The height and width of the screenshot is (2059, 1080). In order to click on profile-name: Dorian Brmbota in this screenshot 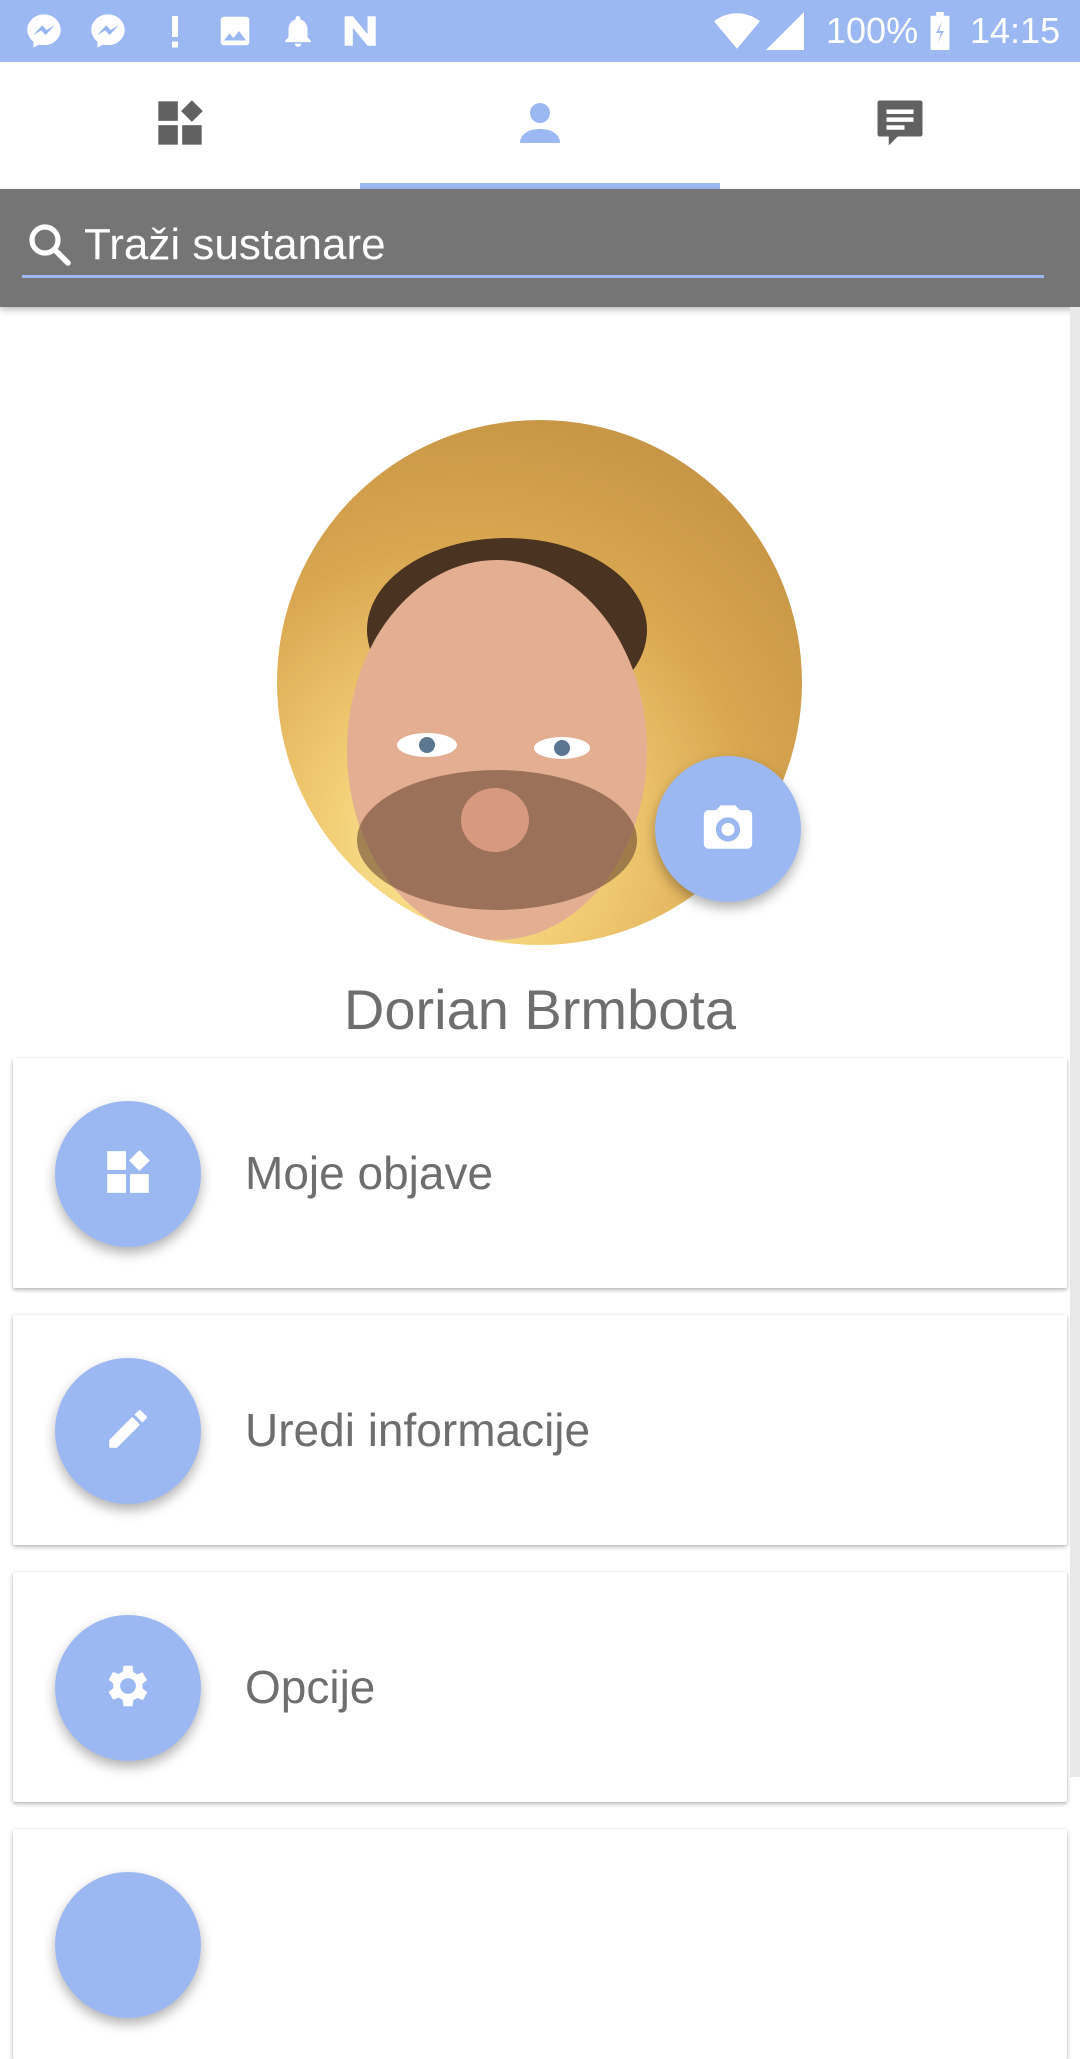, I will do `click(540, 1009)`.